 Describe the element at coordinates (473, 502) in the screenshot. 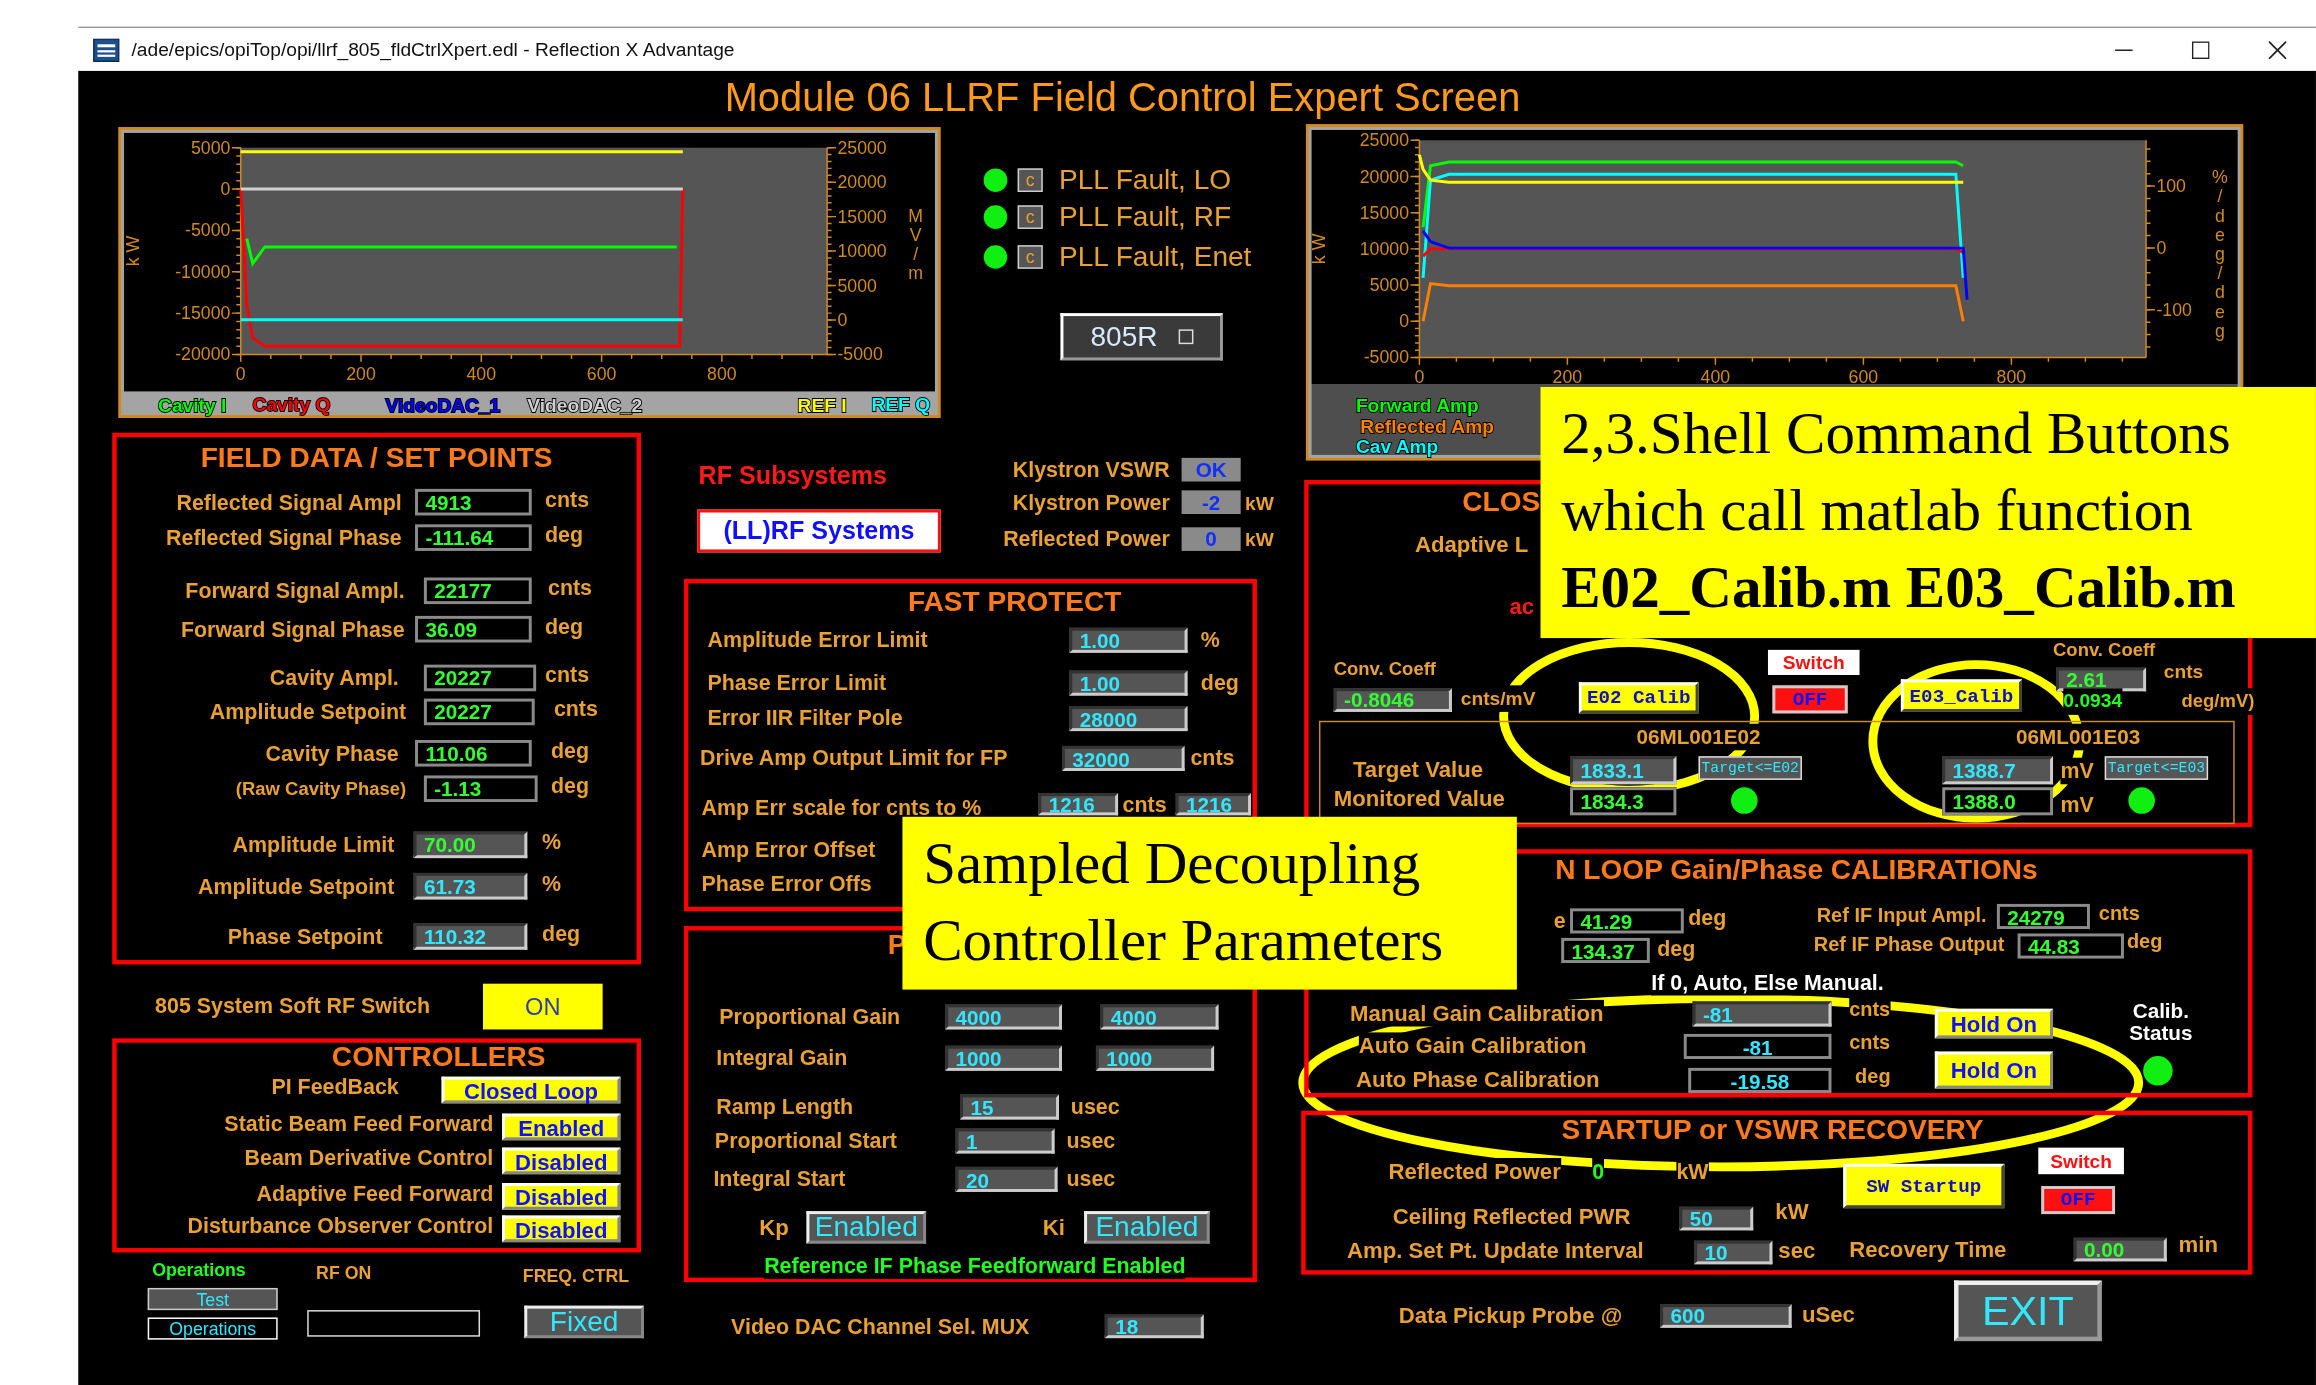

I see `readout-field: 4913` at that location.